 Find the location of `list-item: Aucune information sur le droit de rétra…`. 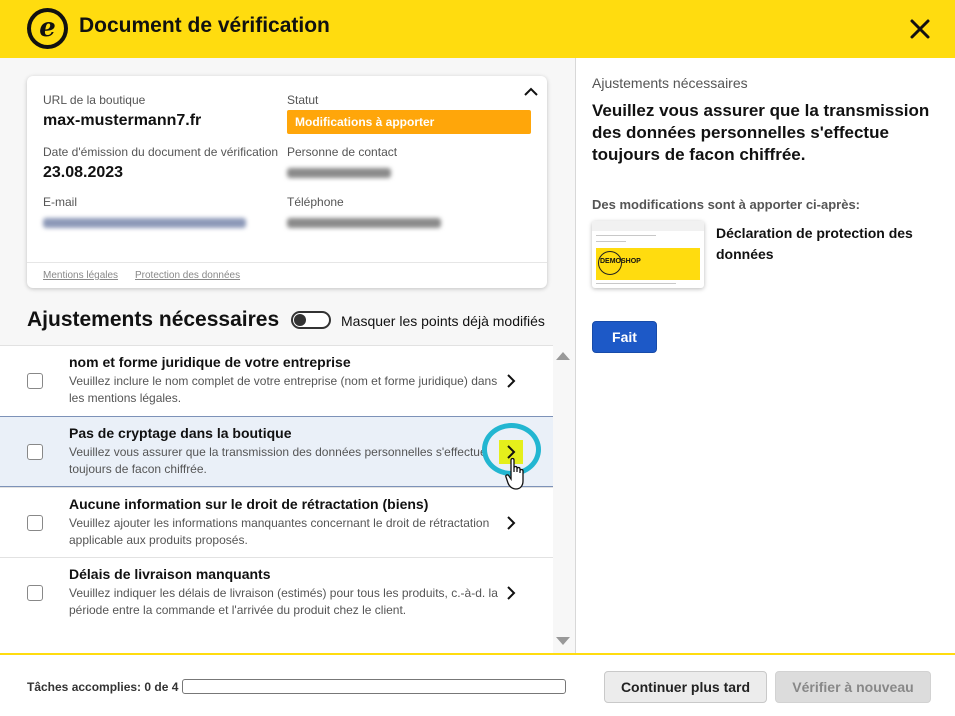

list-item: Aucune information sur le droit de rétra… is located at coordinates (276, 522).